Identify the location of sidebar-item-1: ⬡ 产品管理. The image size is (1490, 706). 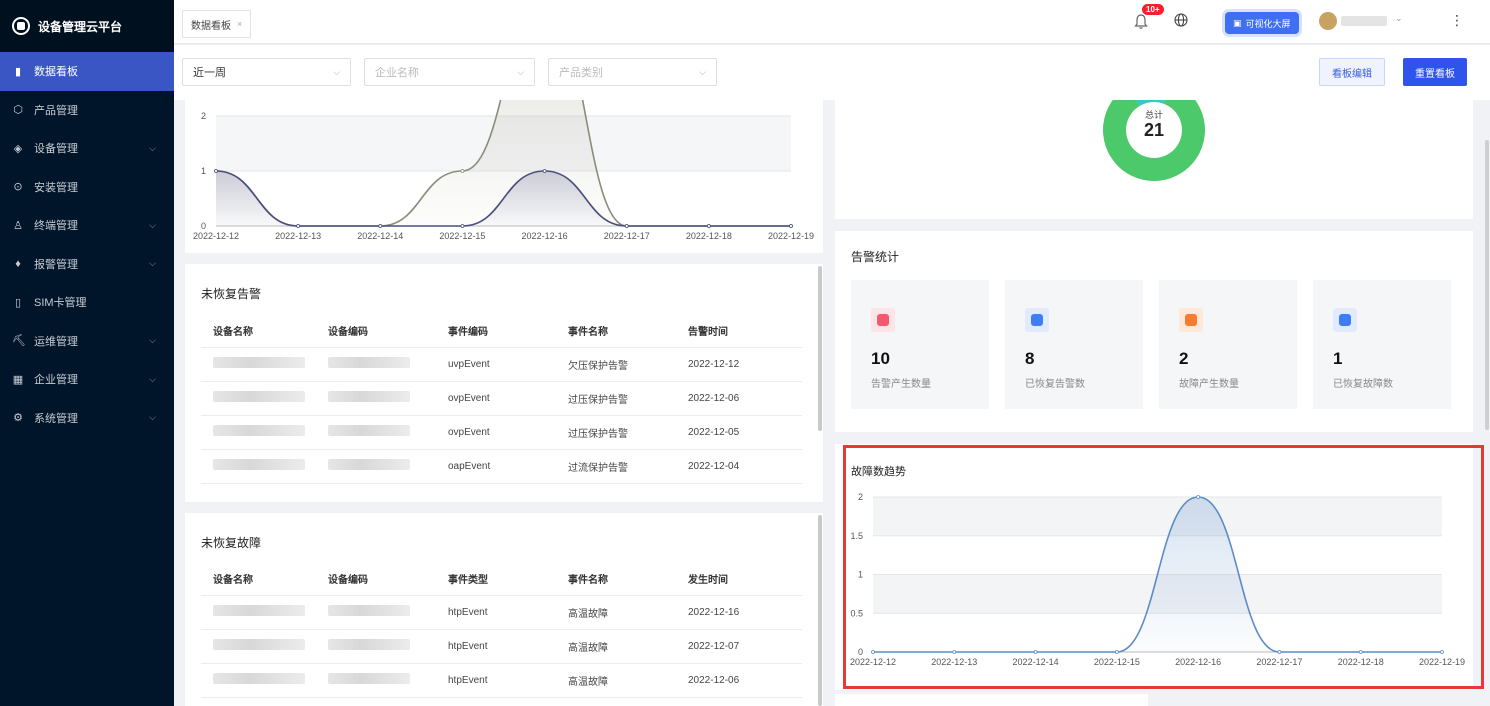
(87, 110).